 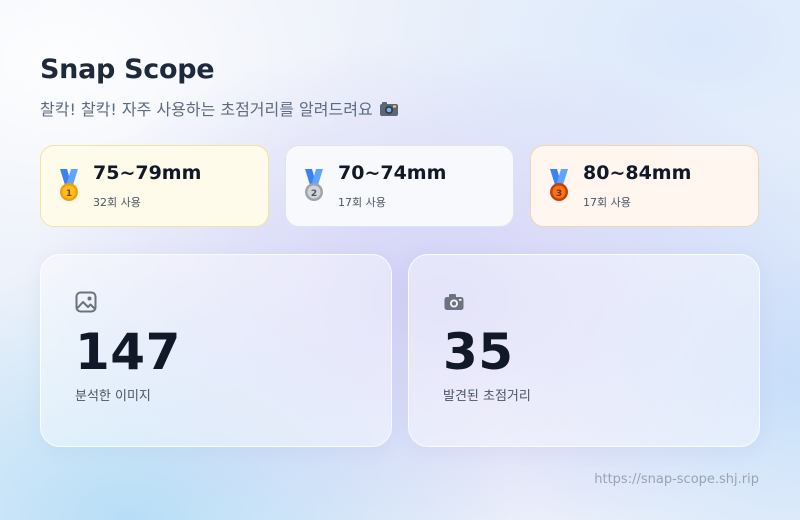 I want to click on stat-label: 발견된 초점거리, so click(x=487, y=396).